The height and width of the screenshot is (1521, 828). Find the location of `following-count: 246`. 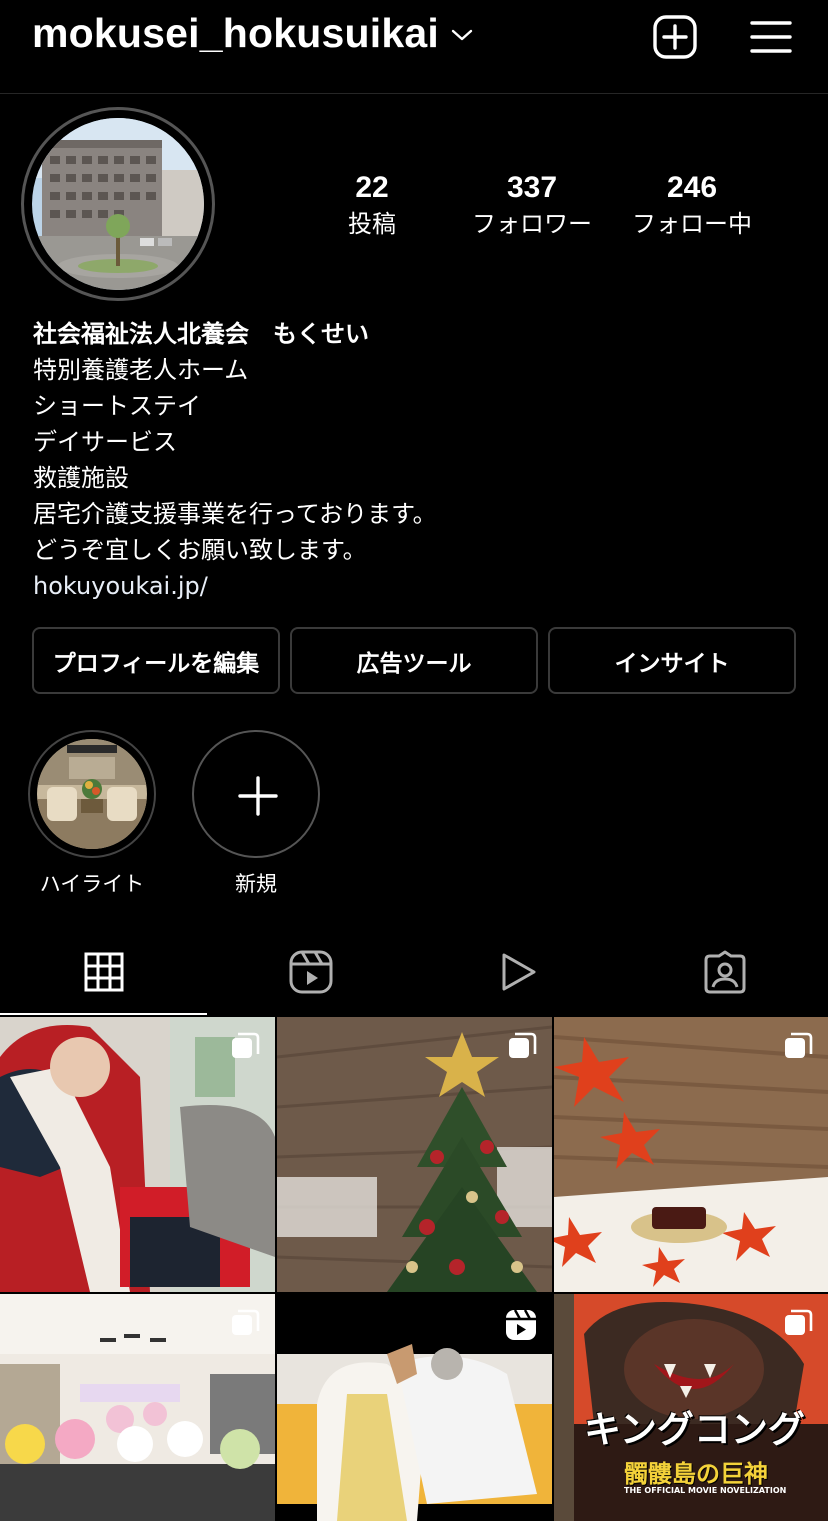

following-count: 246 is located at coordinates (692, 187).